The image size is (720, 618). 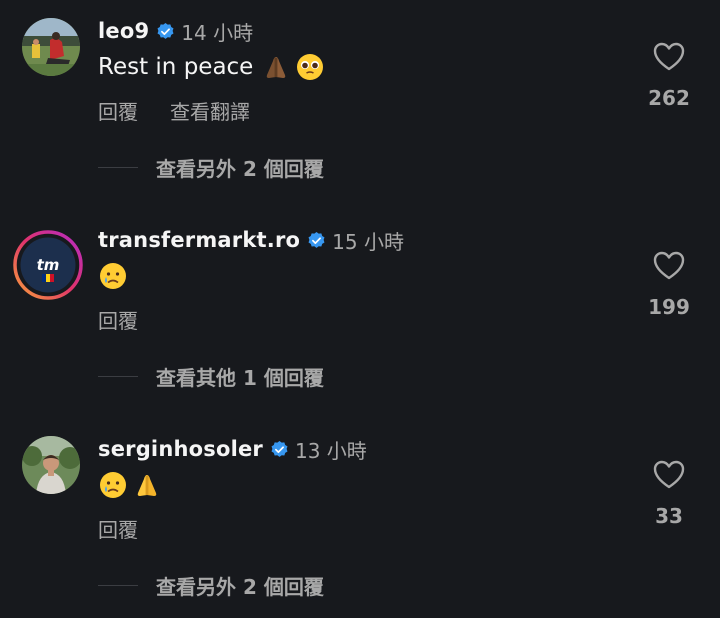 What do you see at coordinates (330, 450) in the screenshot?
I see `timestamp: 13 小時` at bounding box center [330, 450].